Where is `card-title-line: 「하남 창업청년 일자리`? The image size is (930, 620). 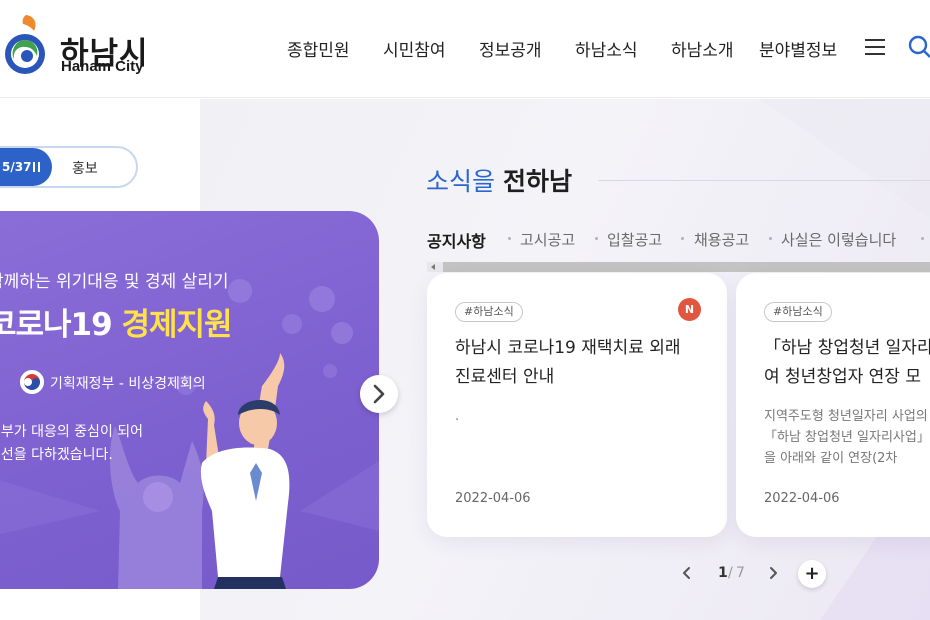 card-title-line: 「하남 창업청년 일자리 is located at coordinates (847, 348).